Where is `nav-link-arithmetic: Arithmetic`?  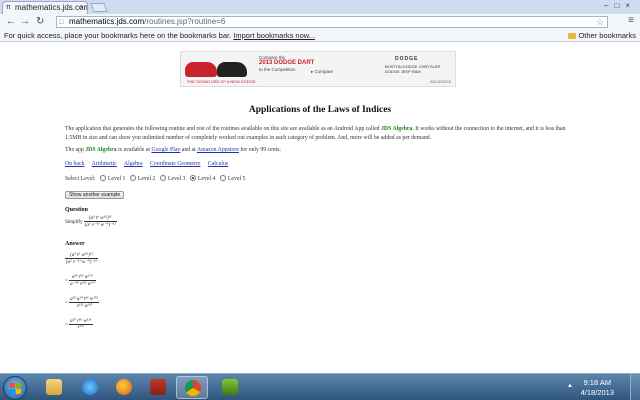 nav-link-arithmetic: Arithmetic is located at coordinates (104, 164).